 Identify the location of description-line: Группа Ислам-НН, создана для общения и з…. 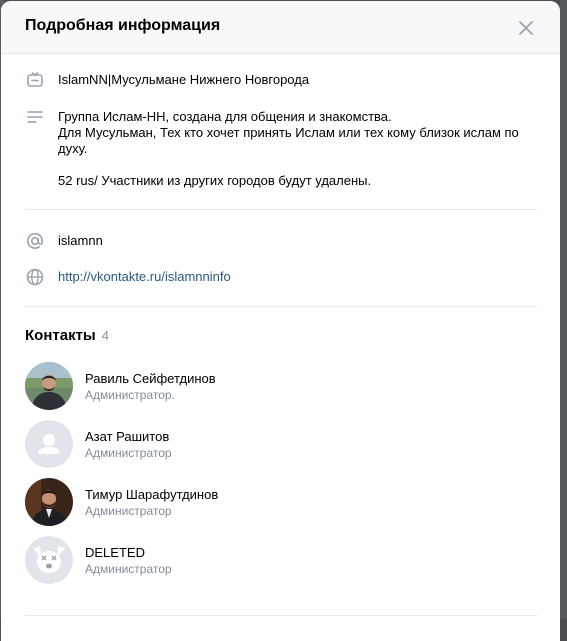
(225, 116).